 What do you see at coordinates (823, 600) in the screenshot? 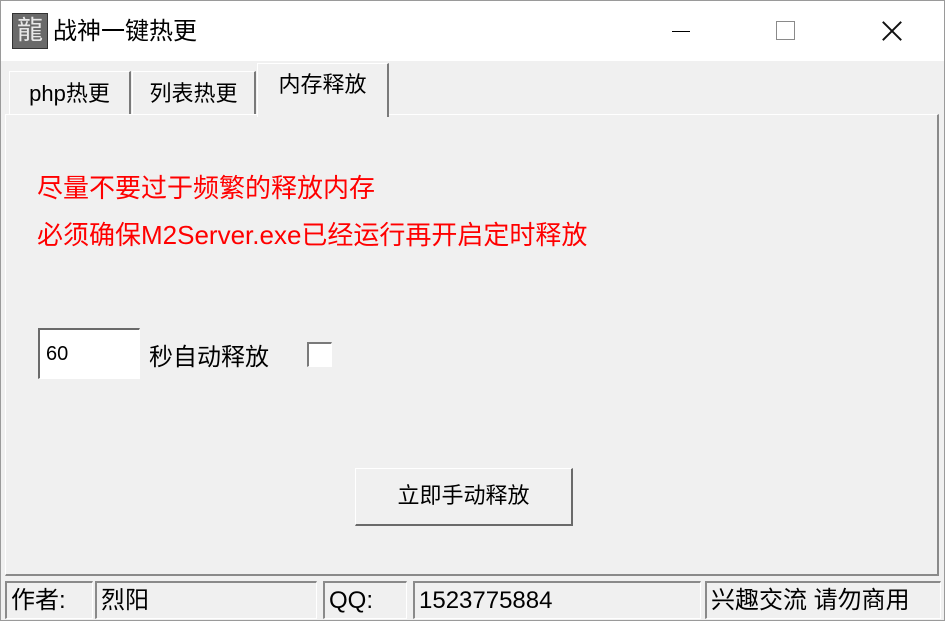
I see `status-note: 兴趣交流 请勿商用` at bounding box center [823, 600].